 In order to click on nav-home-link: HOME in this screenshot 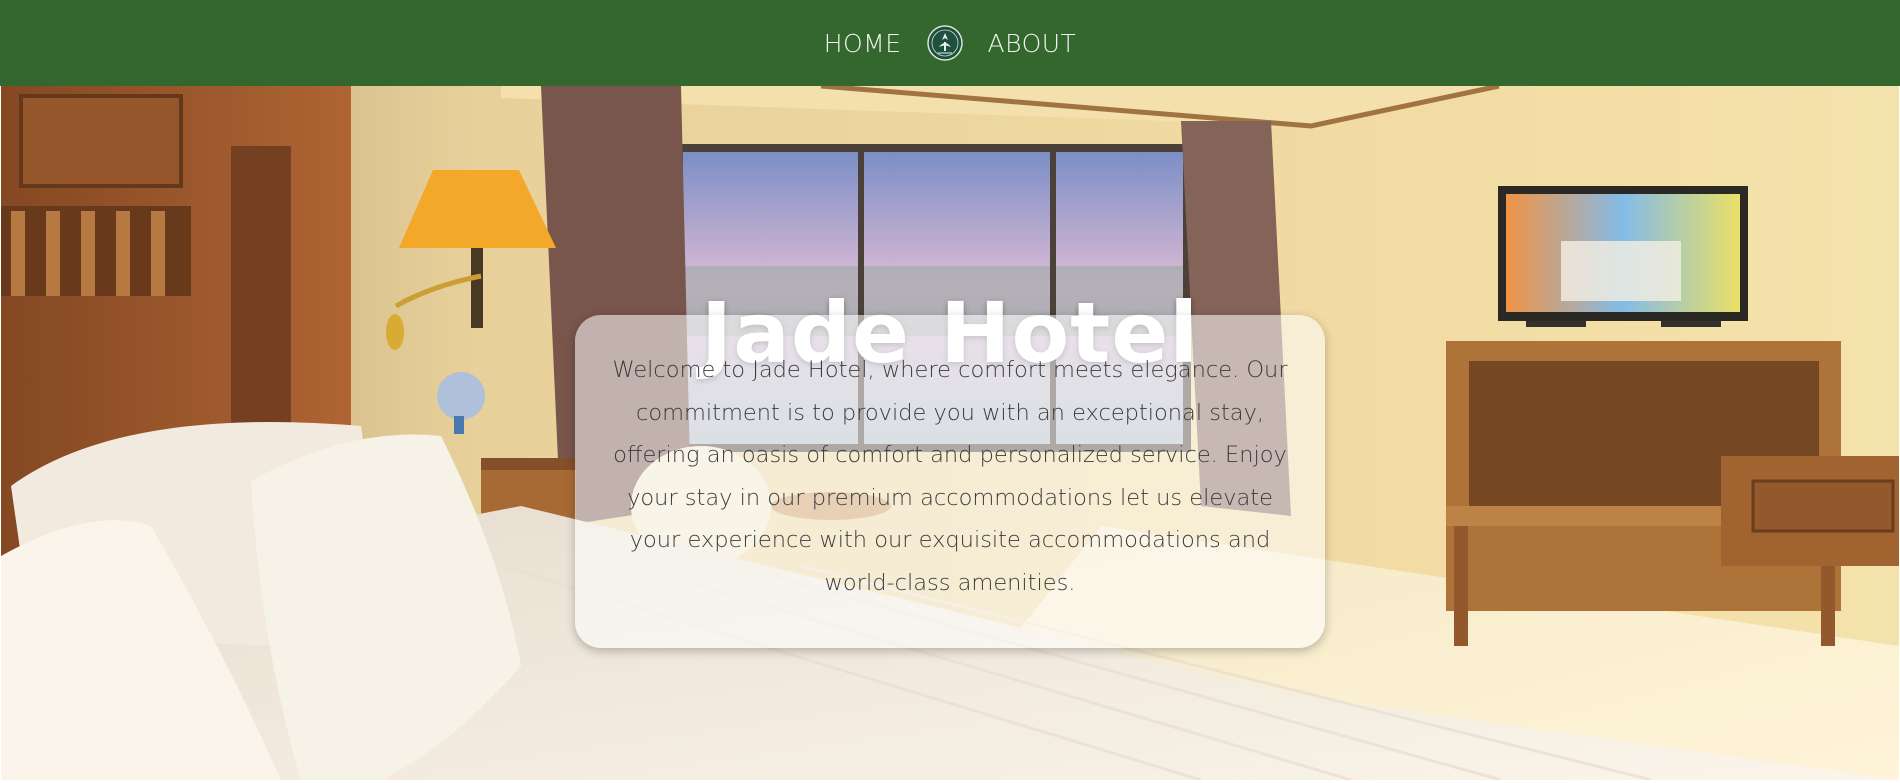, I will do `click(863, 43)`.